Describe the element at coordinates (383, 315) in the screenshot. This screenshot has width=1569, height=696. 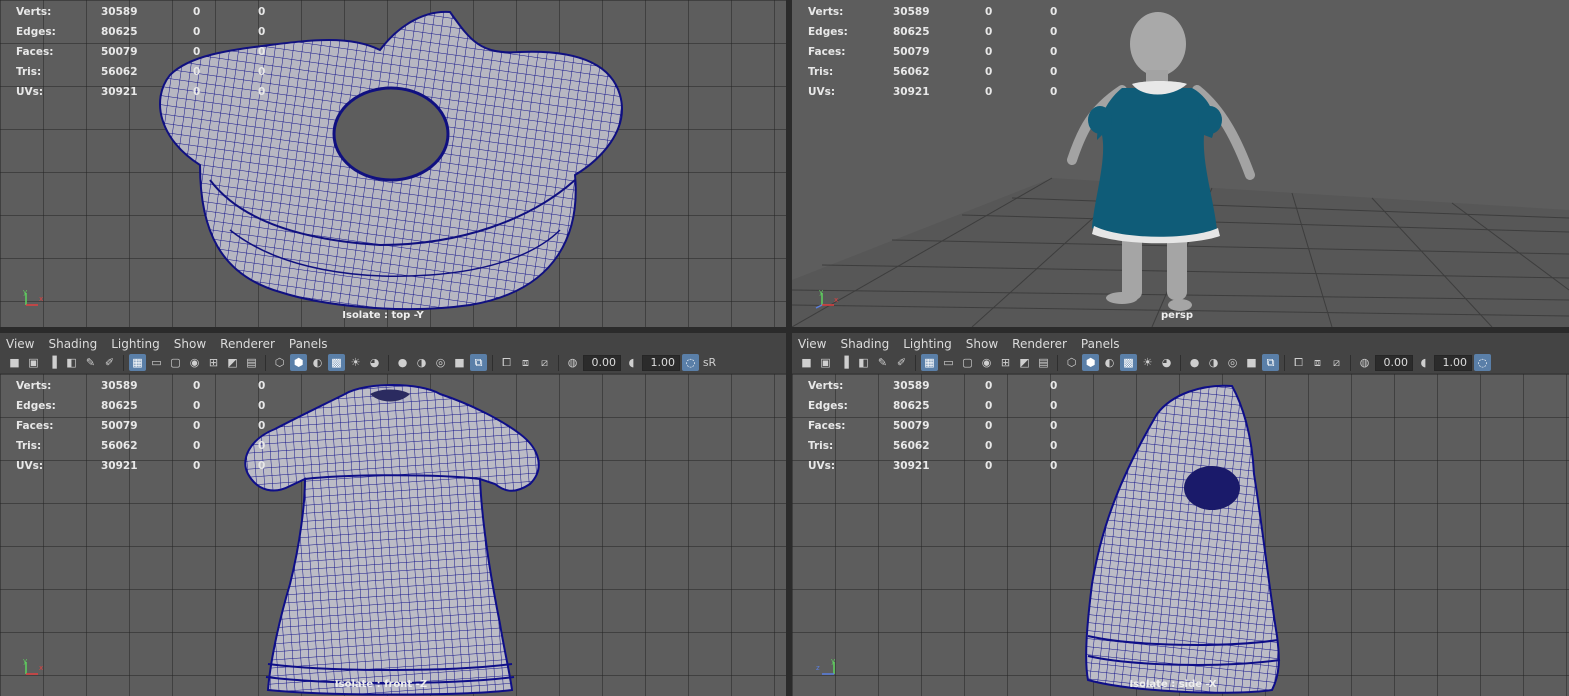
I see `camera-label: Isolate : top -Y` at that location.